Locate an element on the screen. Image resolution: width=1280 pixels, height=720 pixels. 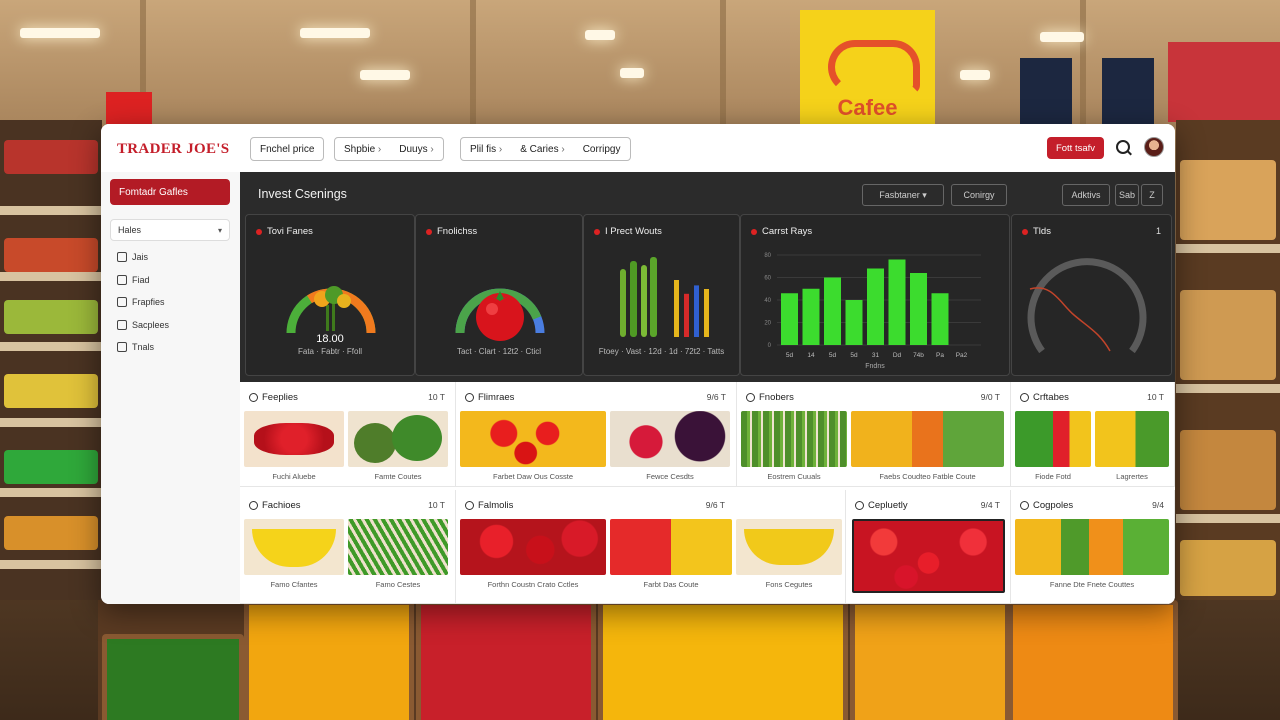
section-title: Fachioes is located at coordinates (281, 505).